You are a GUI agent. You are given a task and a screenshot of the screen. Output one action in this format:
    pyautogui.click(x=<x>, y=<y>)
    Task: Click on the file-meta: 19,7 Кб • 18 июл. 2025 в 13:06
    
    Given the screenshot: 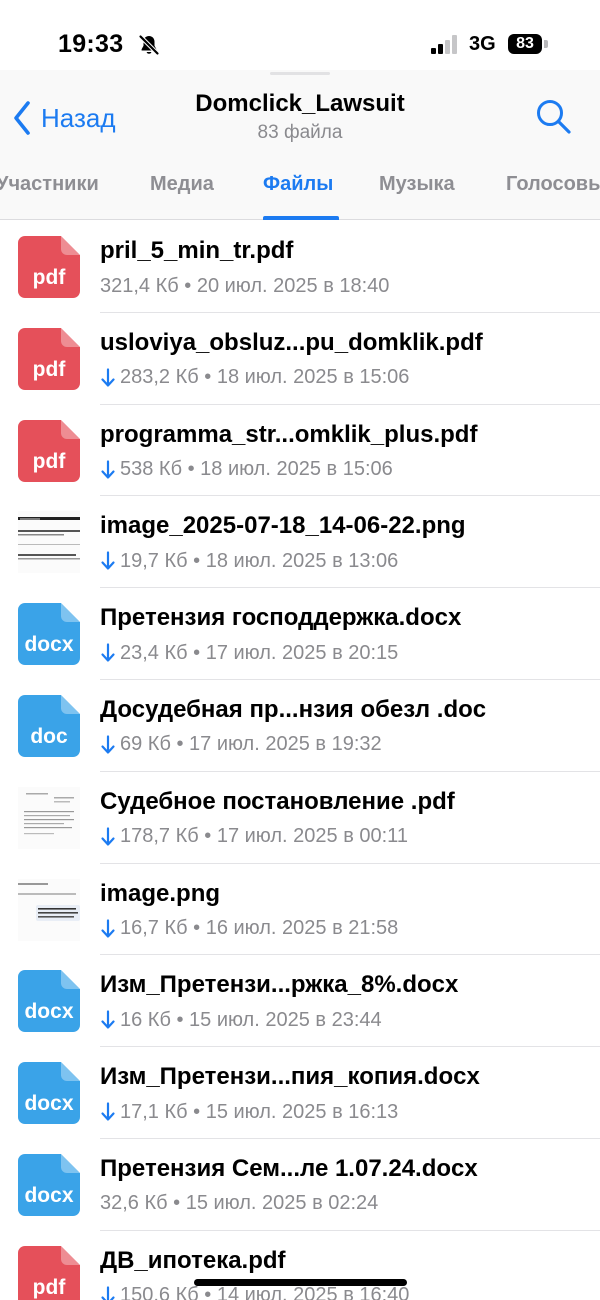 What is the action you would take?
    pyautogui.click(x=249, y=561)
    